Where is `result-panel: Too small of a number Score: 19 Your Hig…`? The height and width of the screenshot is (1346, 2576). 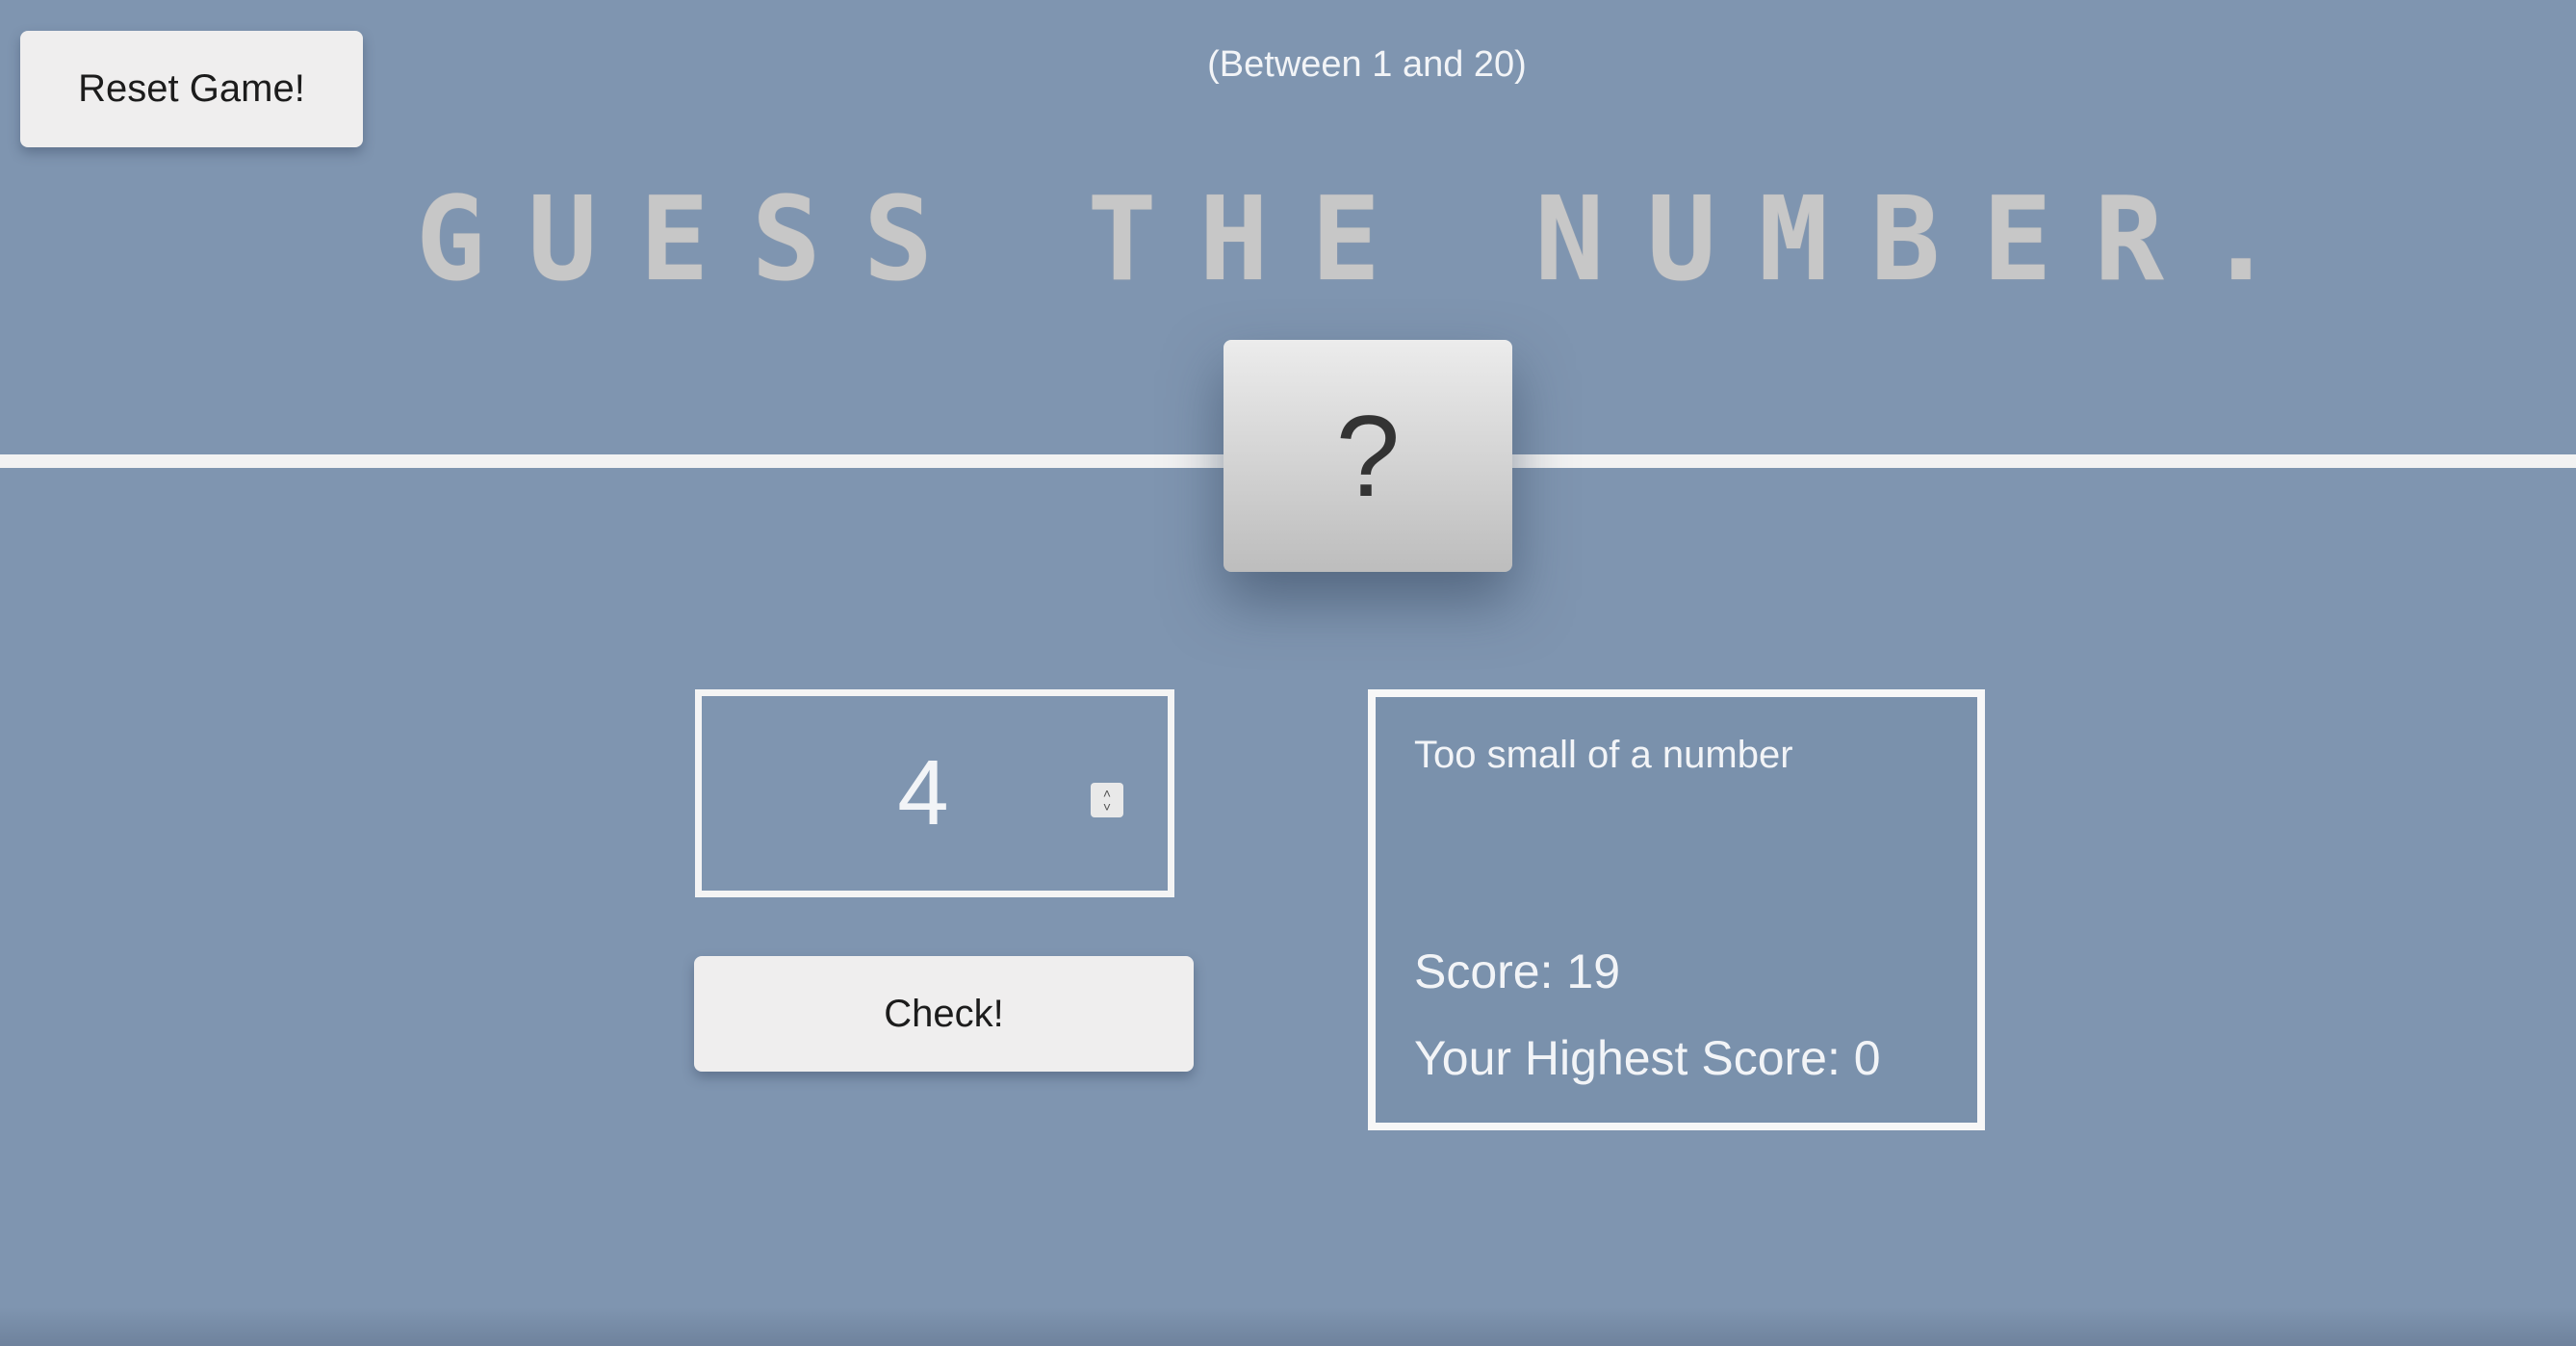 result-panel: Too small of a number Score: 19 Your Hig… is located at coordinates (1677, 909).